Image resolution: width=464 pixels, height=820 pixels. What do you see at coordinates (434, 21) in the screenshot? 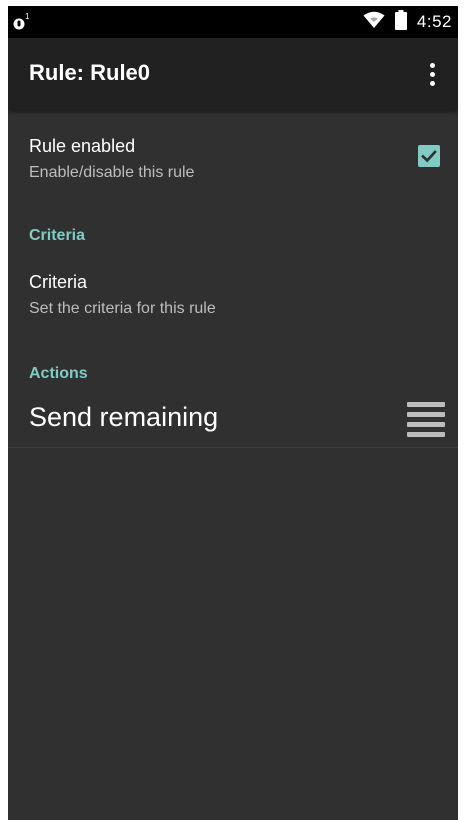
I see `status-time: 4:52` at bounding box center [434, 21].